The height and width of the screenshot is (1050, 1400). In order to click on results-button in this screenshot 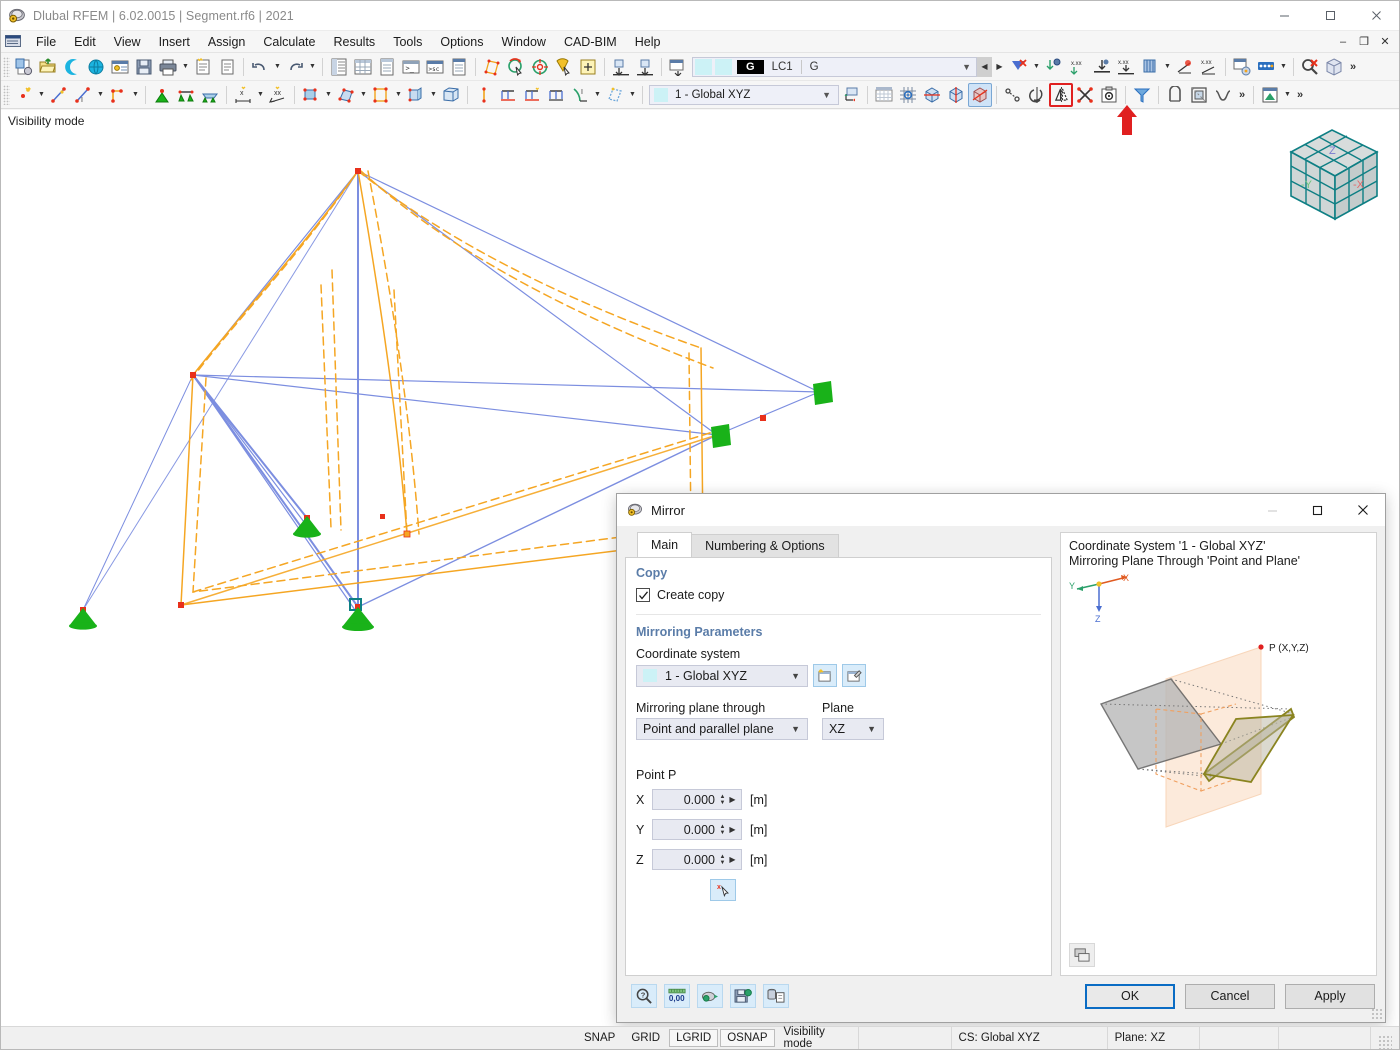, I will do `click(1266, 67)`.